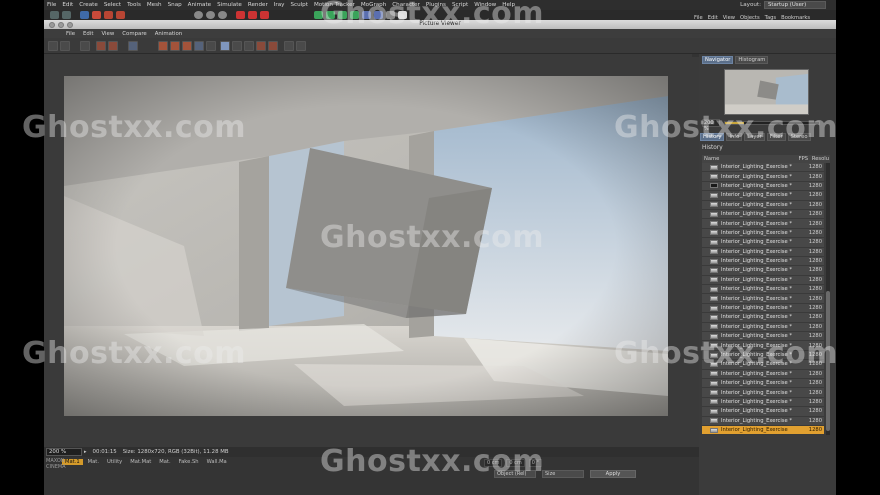 The width and height of the screenshot is (880, 495). What do you see at coordinates (85, 452) in the screenshot?
I see `zoom-dropdown-icon: ▸` at bounding box center [85, 452].